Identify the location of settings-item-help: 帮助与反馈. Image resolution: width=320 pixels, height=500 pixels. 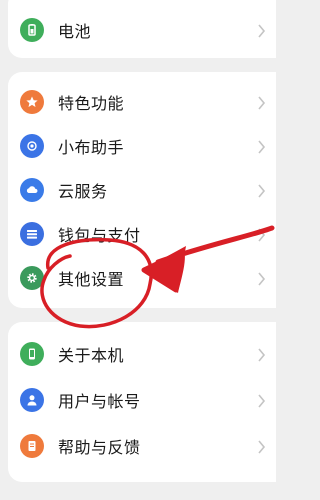
(142, 446).